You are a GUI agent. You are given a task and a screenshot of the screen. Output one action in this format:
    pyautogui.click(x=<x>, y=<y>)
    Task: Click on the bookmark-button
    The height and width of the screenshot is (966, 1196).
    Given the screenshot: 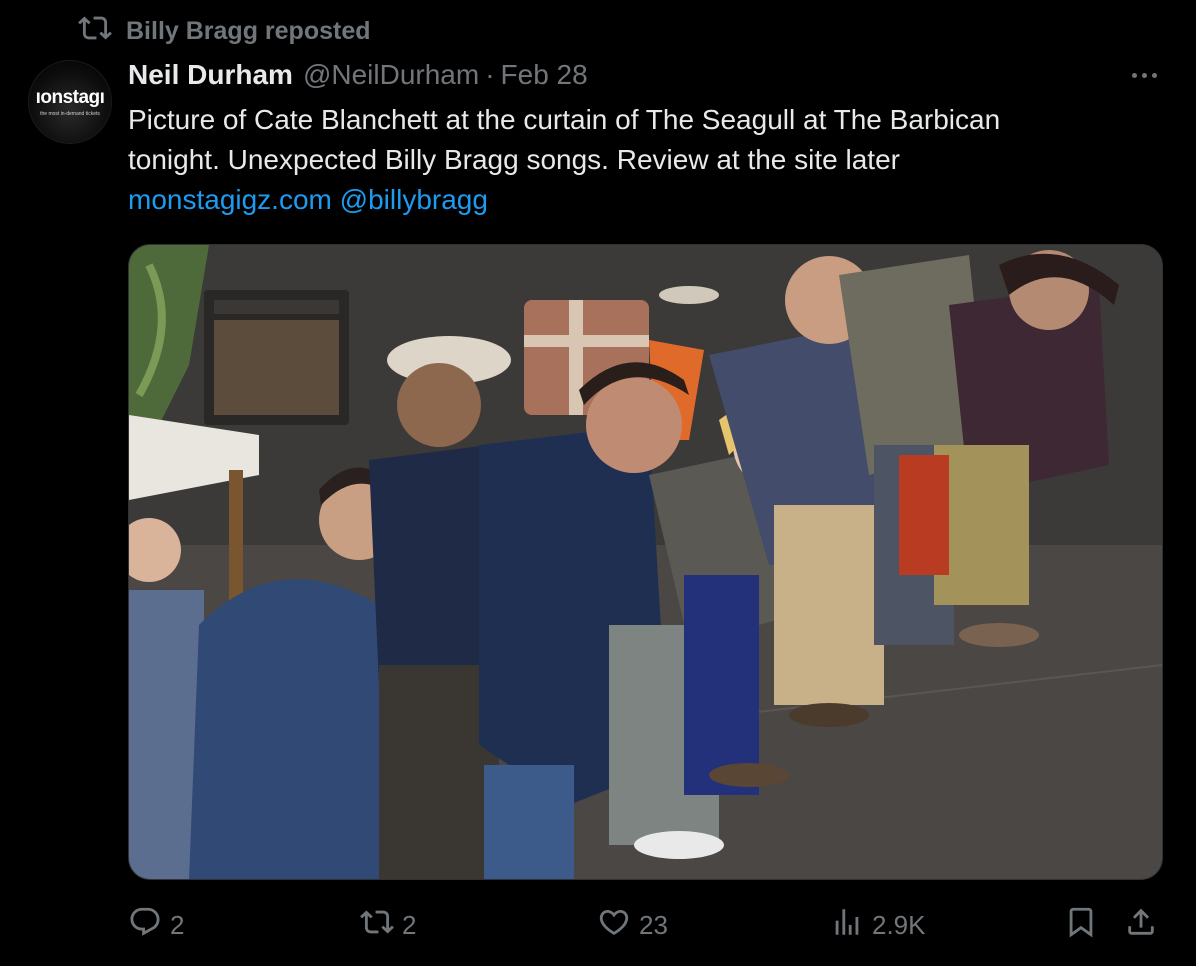 What is the action you would take?
    pyautogui.click(x=1081, y=925)
    